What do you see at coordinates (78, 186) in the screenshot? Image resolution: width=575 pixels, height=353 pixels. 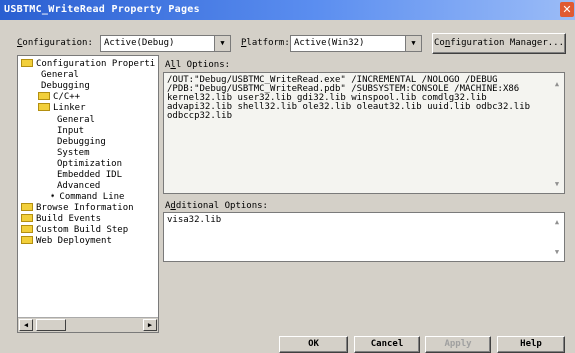 I see `tree-item: Advanced` at bounding box center [78, 186].